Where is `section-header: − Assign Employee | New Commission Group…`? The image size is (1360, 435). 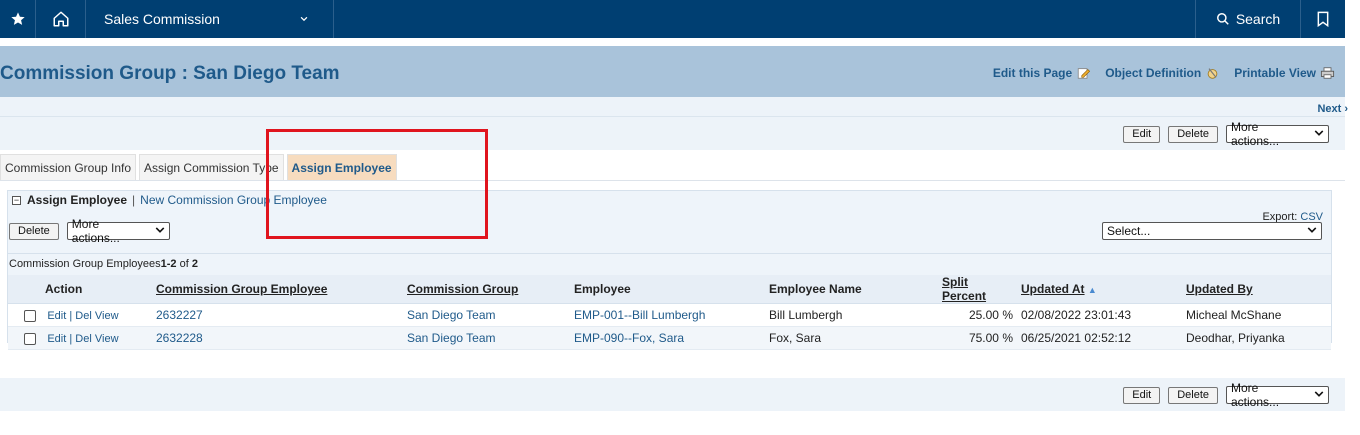 section-header: − Assign Employee | New Commission Group… is located at coordinates (169, 200).